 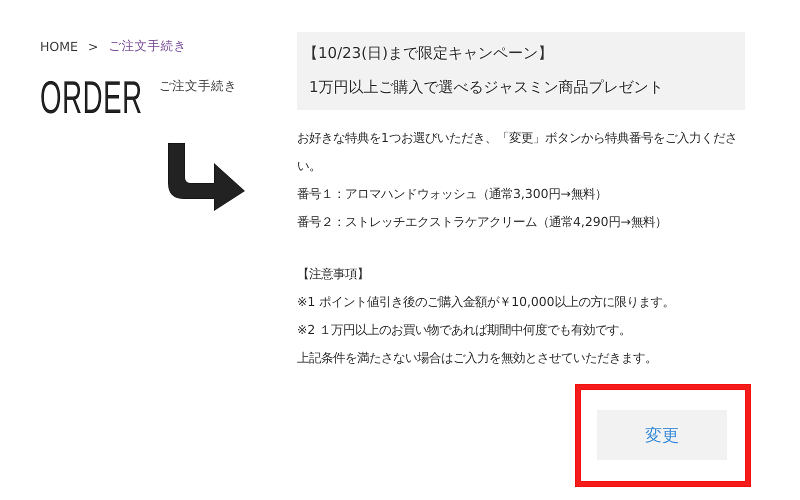 What do you see at coordinates (482, 222) in the screenshot?
I see `description-text: 番号２：ストレッチエクストラケアクリーム（通常4,290円→無料）` at bounding box center [482, 222].